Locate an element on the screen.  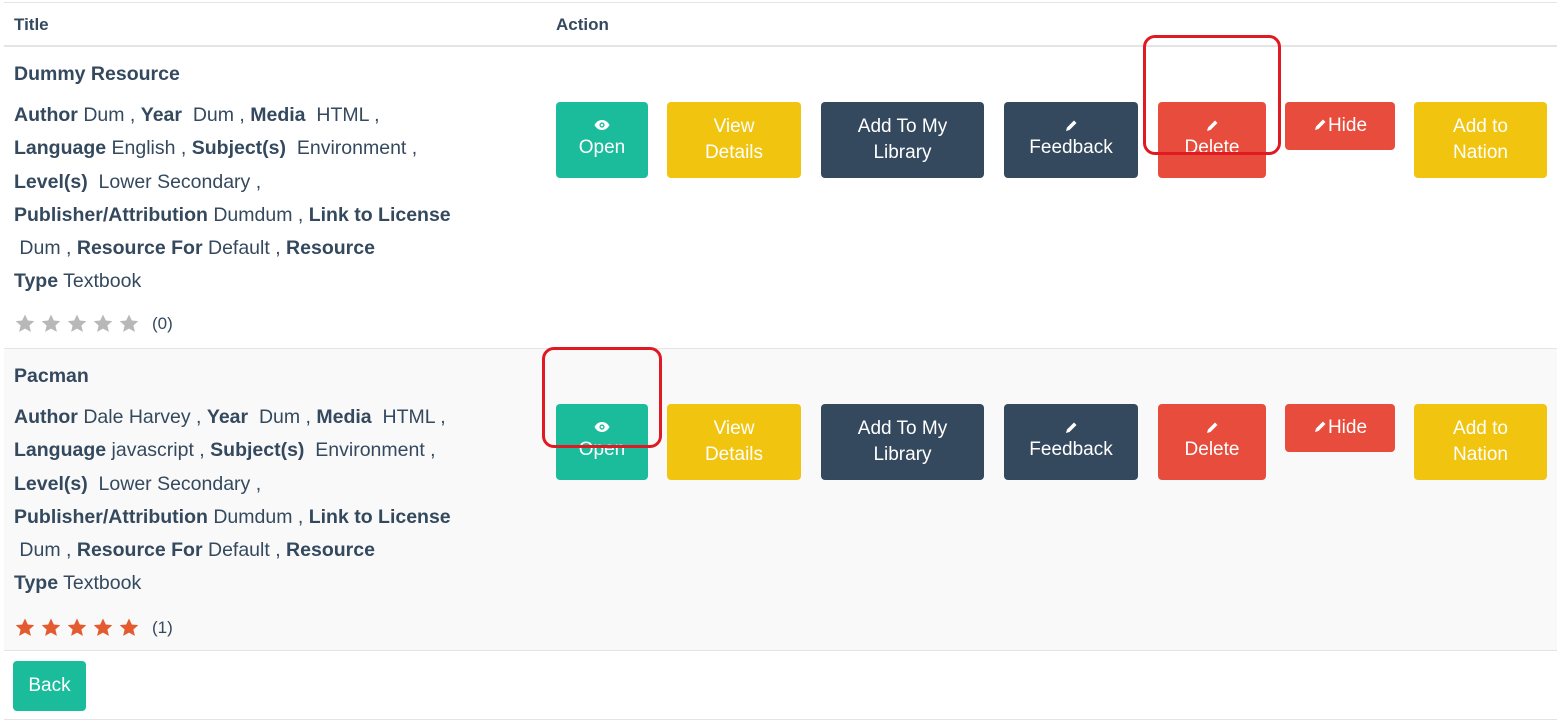
value-author: Dale Harvey is located at coordinates (137, 417).